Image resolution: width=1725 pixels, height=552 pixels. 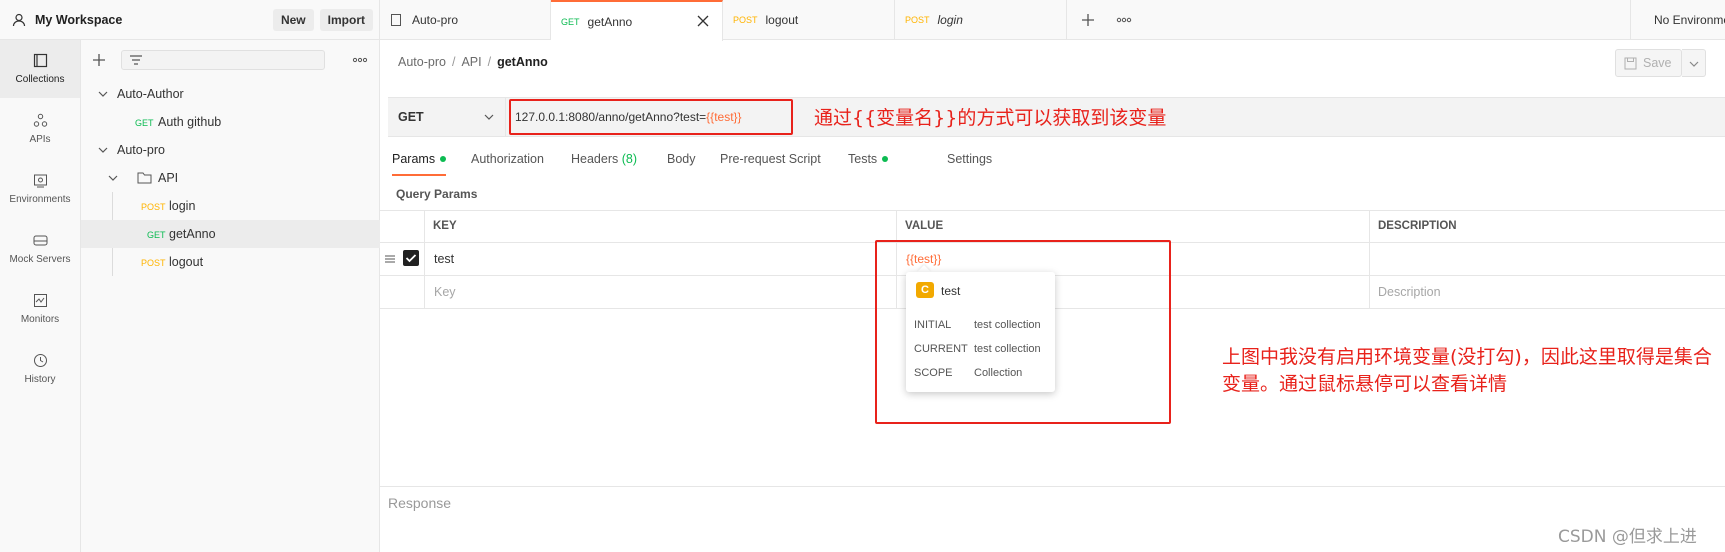 What do you see at coordinates (230, 94) in the screenshot?
I see `tree-collection-auto-author: Auto-Author` at bounding box center [230, 94].